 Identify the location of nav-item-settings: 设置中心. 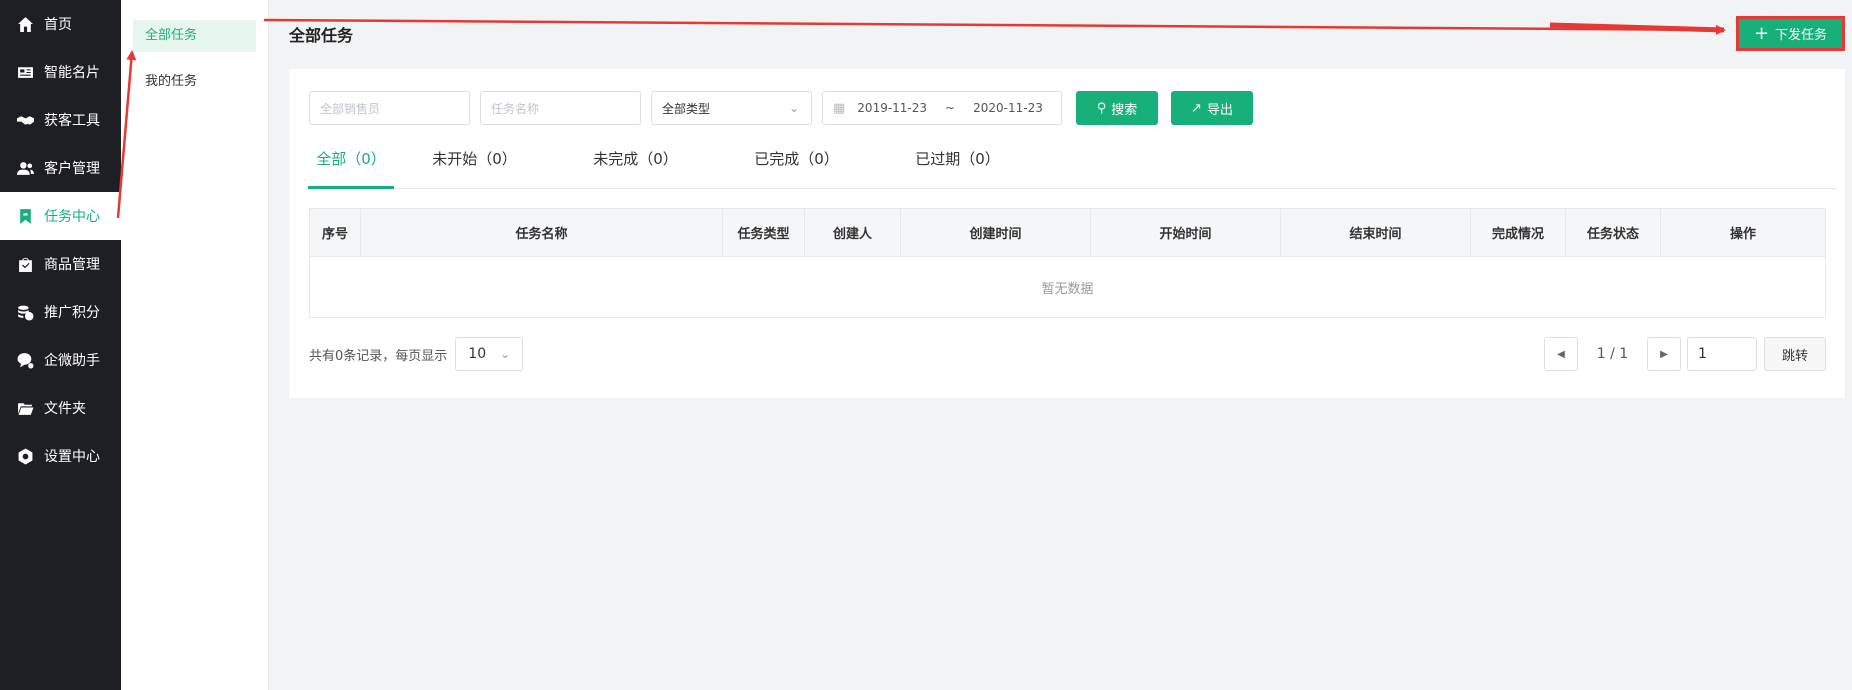
(60, 456).